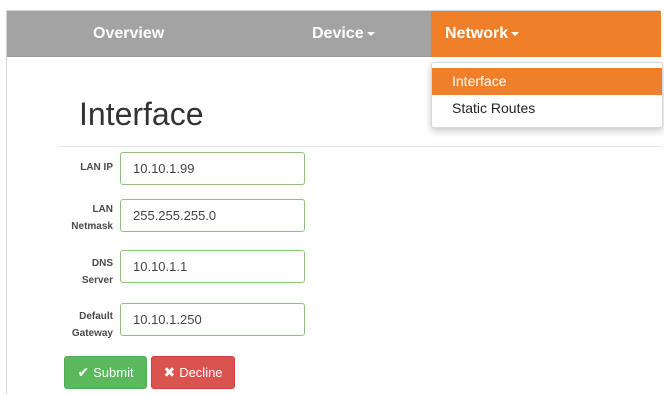 The image size is (664, 396). What do you see at coordinates (92, 325) in the screenshot?
I see `default-gateway-label: Default Gateway` at bounding box center [92, 325].